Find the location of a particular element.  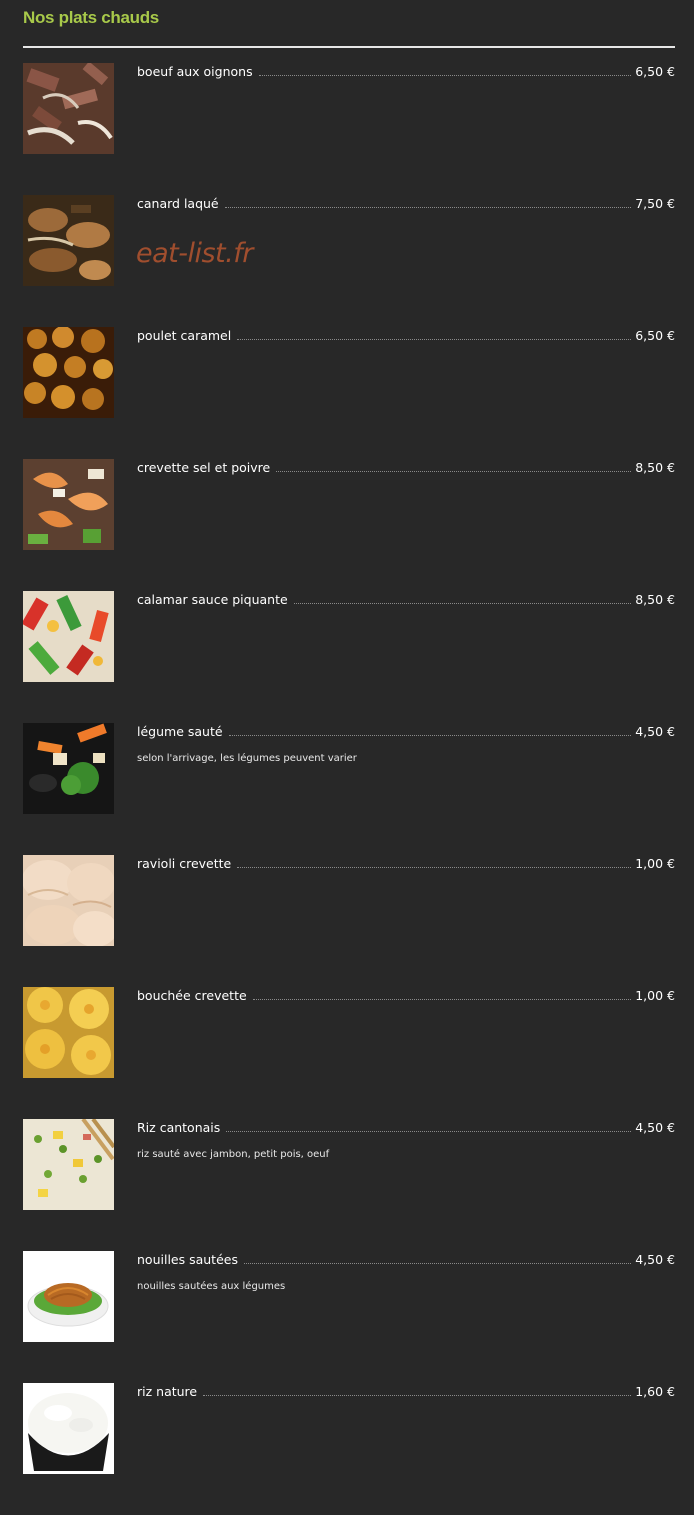

salt-pepper-shrimp-photo is located at coordinates (68, 504).